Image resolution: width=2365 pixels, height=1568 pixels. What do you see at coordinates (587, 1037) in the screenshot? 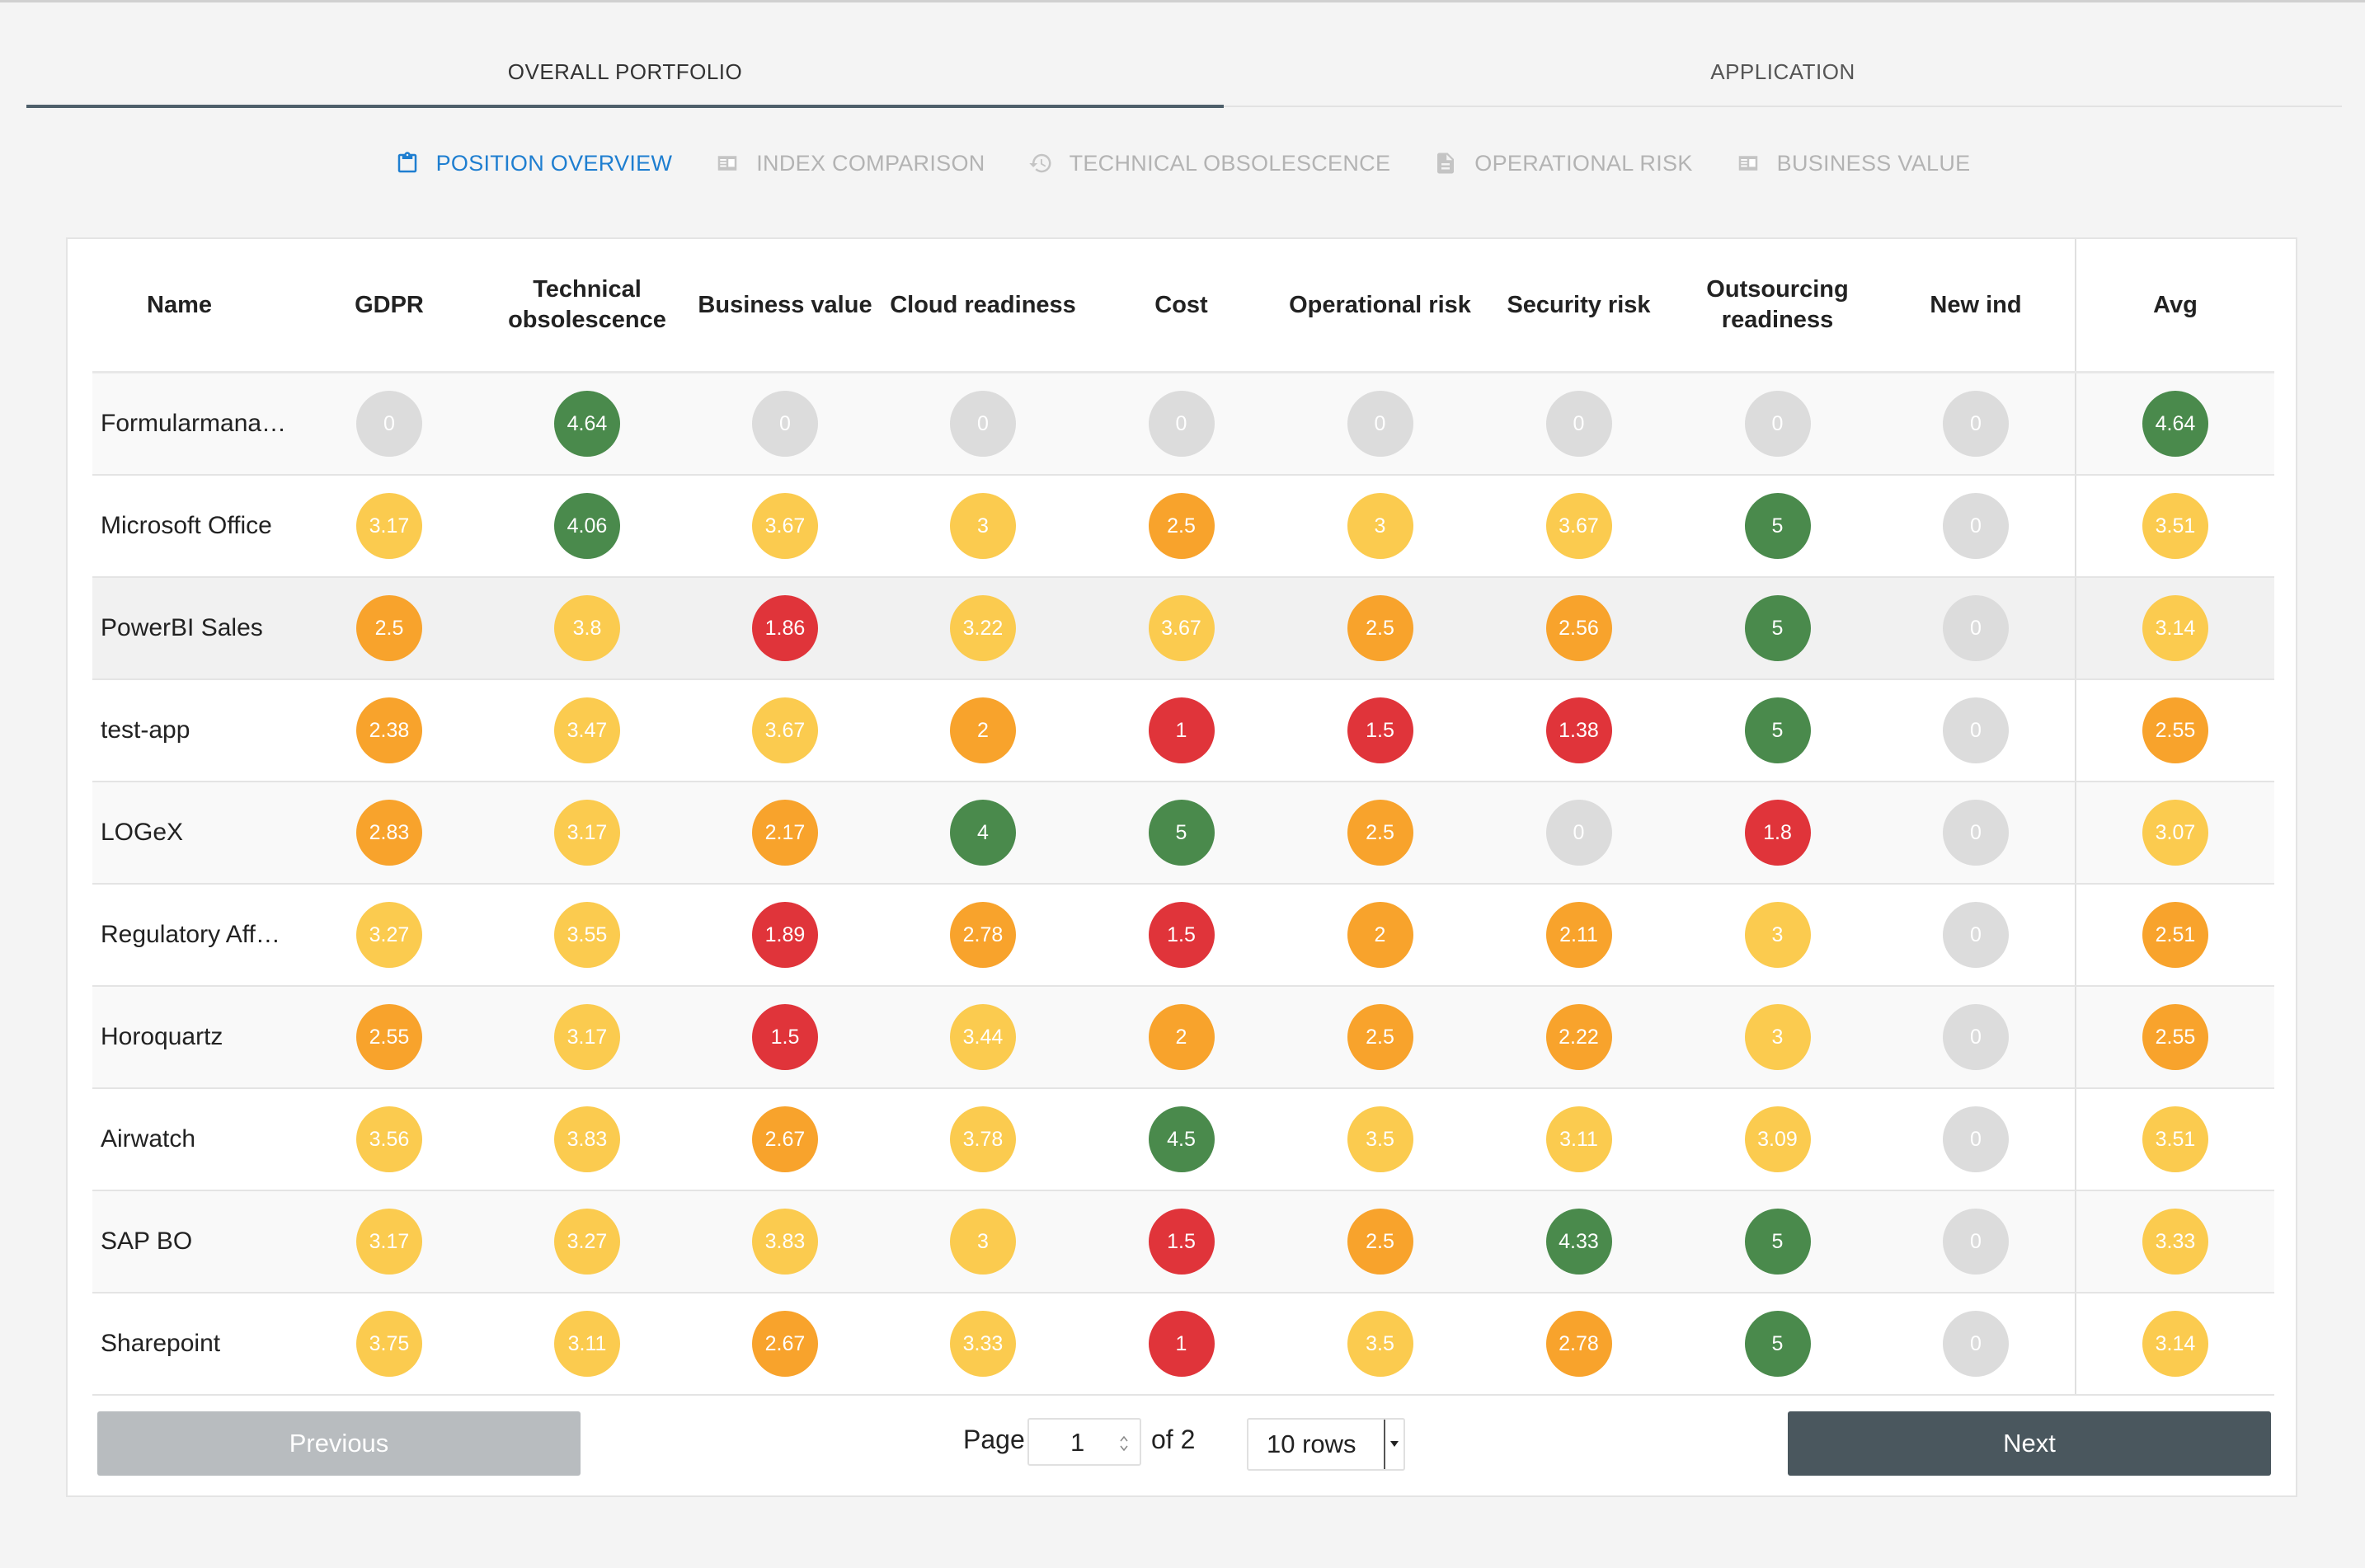
I see `score-badge: 3.17` at bounding box center [587, 1037].